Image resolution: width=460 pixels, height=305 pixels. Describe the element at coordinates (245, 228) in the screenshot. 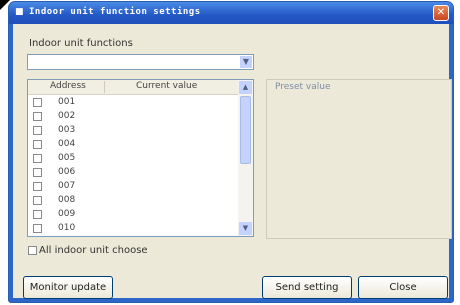

I see `arrow-down-icon: ▼` at that location.